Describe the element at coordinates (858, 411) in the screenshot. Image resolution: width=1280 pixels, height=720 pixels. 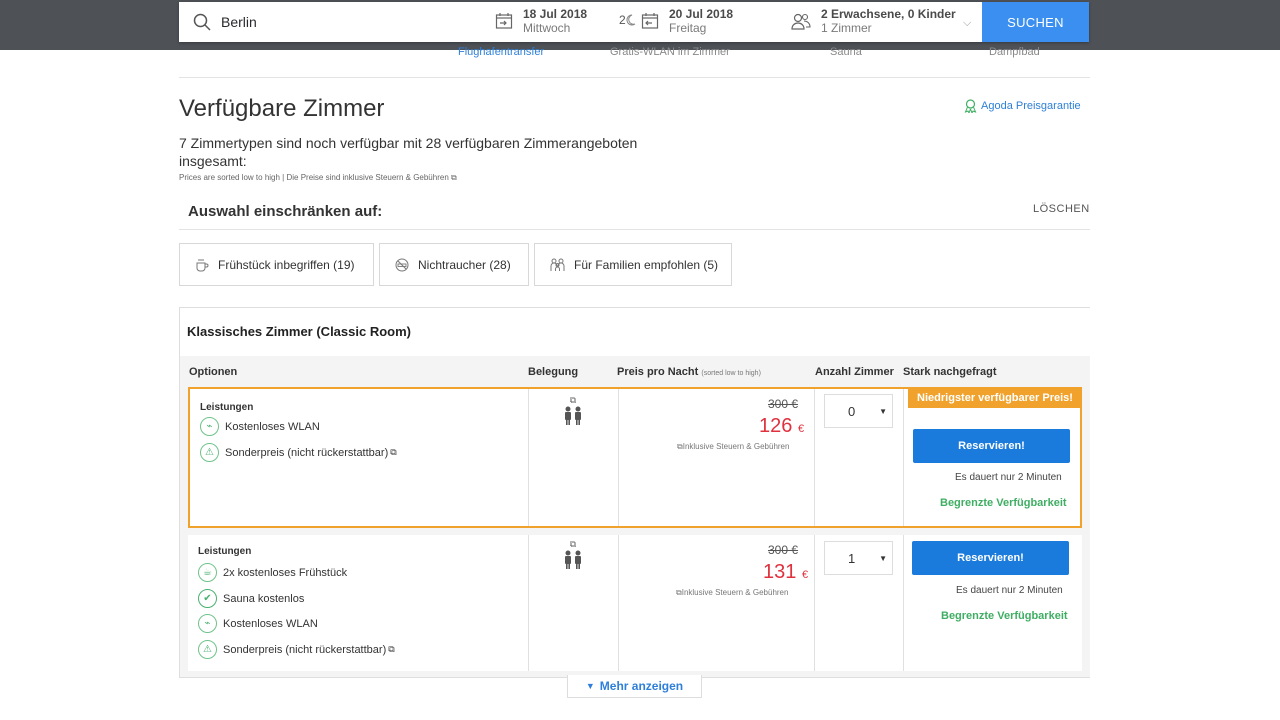
I see `room-quantity-select: 0 ▼` at that location.